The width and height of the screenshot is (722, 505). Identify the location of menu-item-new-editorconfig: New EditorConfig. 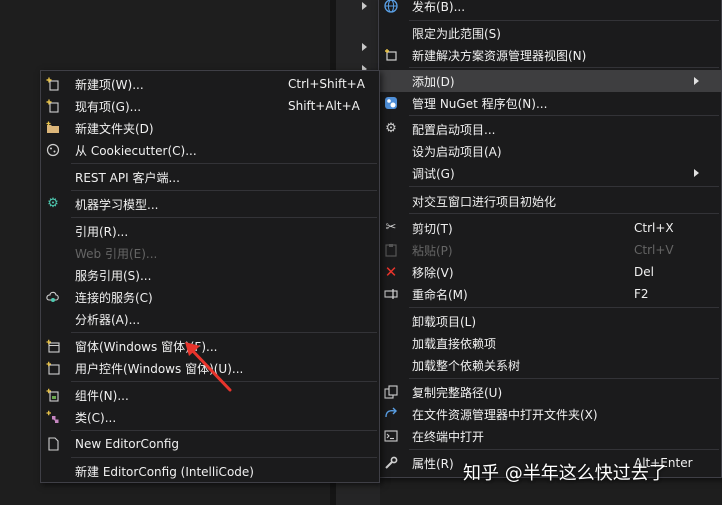
(210, 444).